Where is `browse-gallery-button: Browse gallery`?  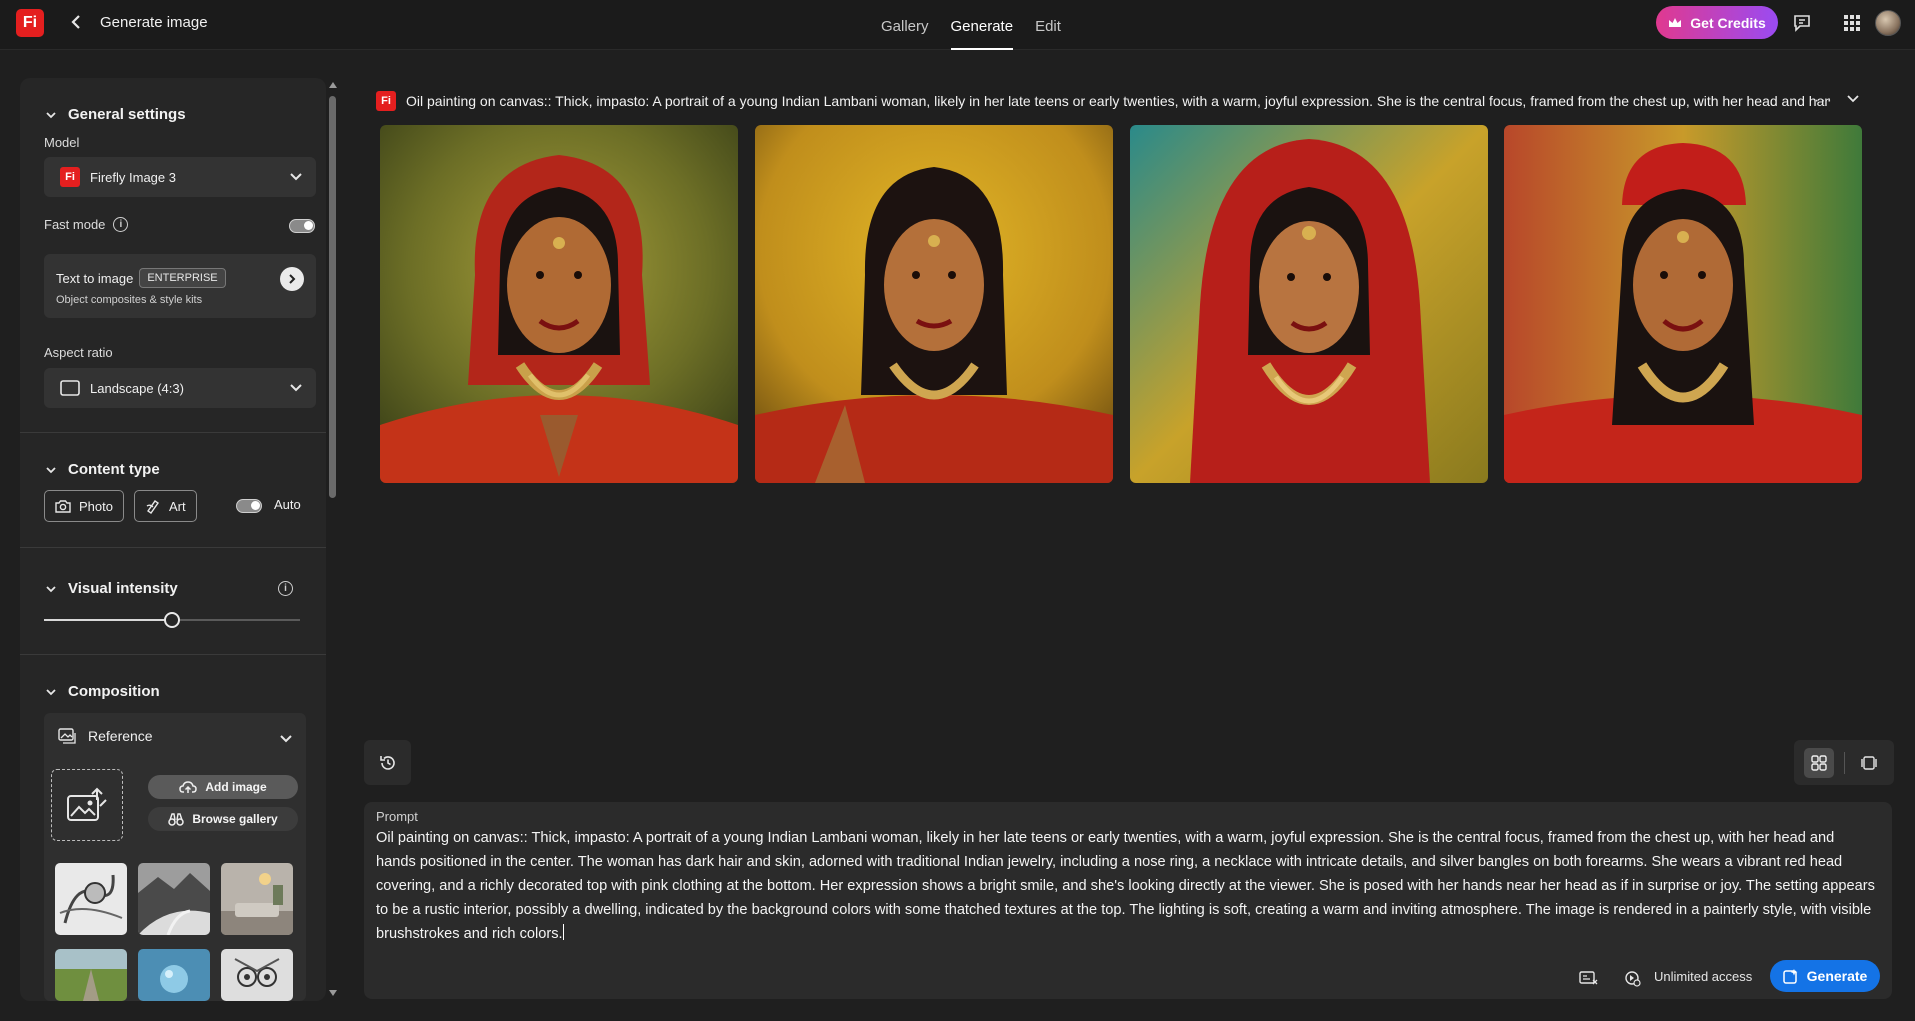 browse-gallery-button: Browse gallery is located at coordinates (223, 819).